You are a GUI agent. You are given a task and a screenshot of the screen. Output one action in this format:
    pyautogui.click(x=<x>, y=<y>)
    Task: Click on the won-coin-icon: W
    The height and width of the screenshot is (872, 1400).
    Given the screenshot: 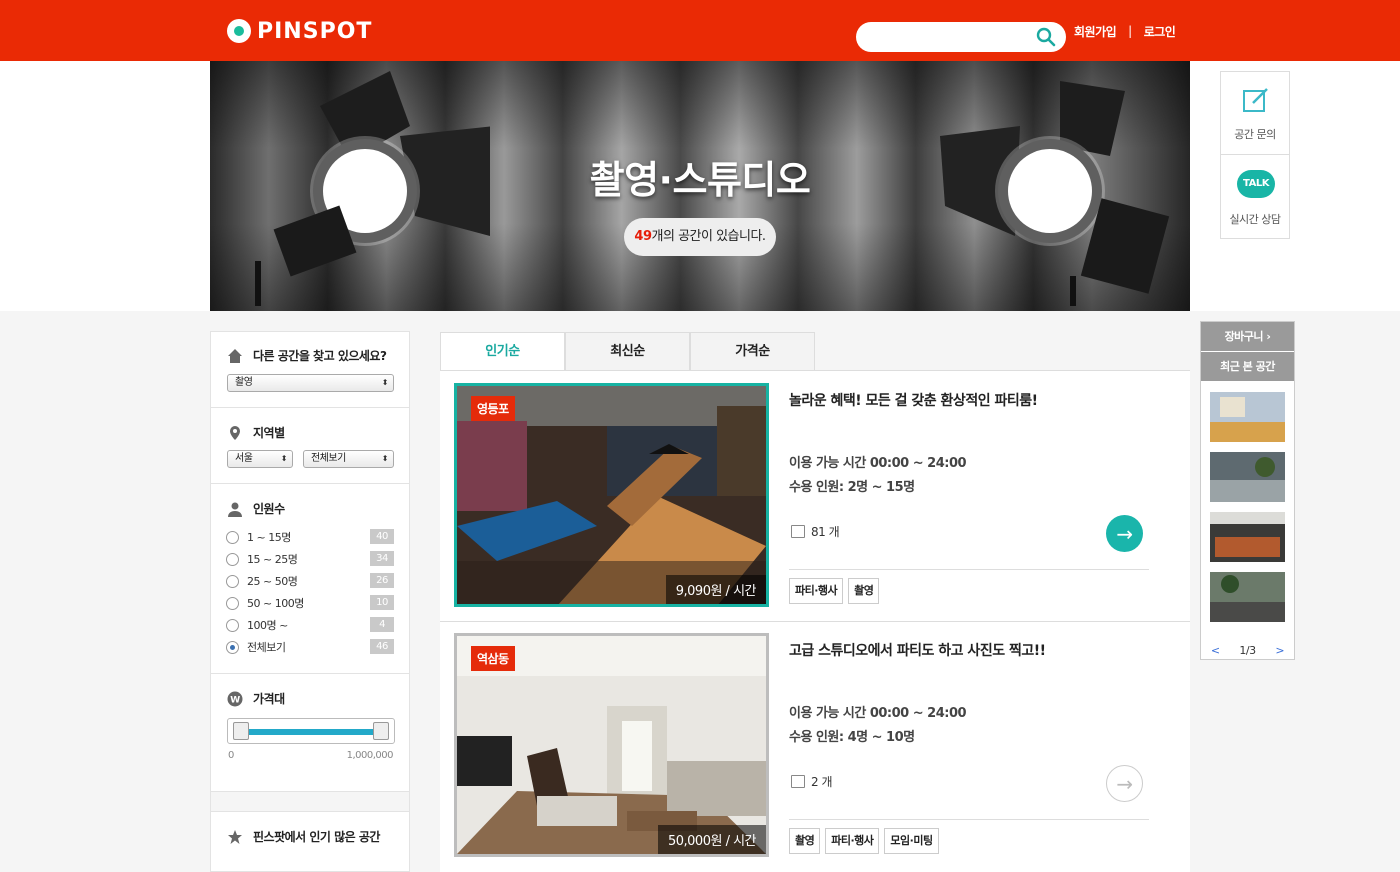 What is the action you would take?
    pyautogui.click(x=235, y=698)
    